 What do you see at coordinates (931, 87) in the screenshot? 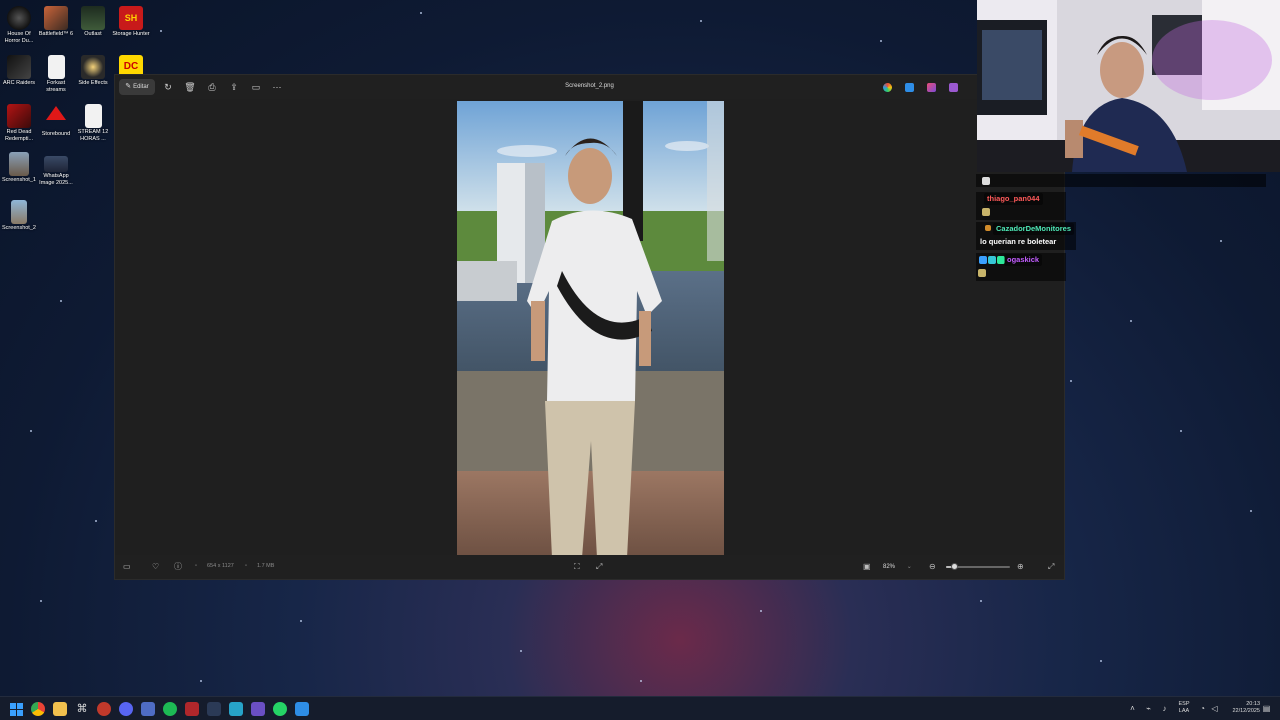
I see `clipchamp-icon` at bounding box center [931, 87].